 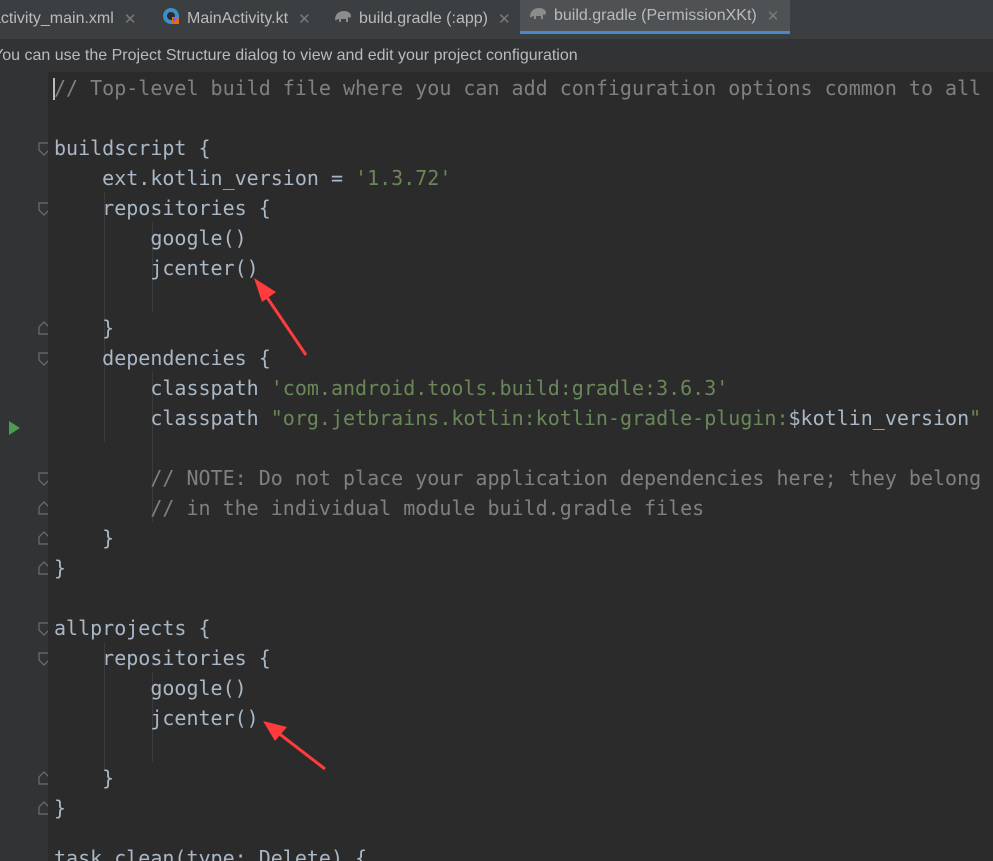 I want to click on code-line-21: google(), so click(x=150, y=688).